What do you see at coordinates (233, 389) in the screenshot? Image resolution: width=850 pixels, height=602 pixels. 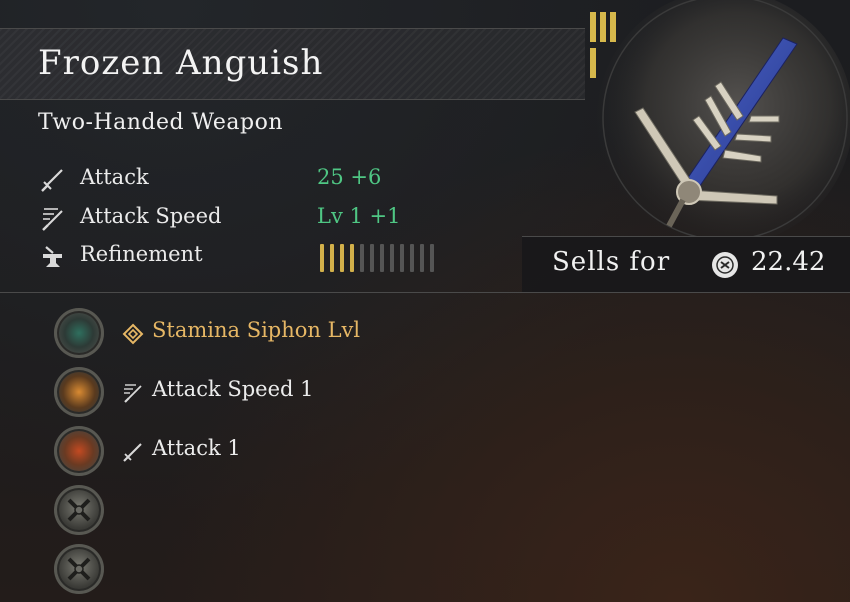 I see `rune-label: Attack Speed 1` at bounding box center [233, 389].